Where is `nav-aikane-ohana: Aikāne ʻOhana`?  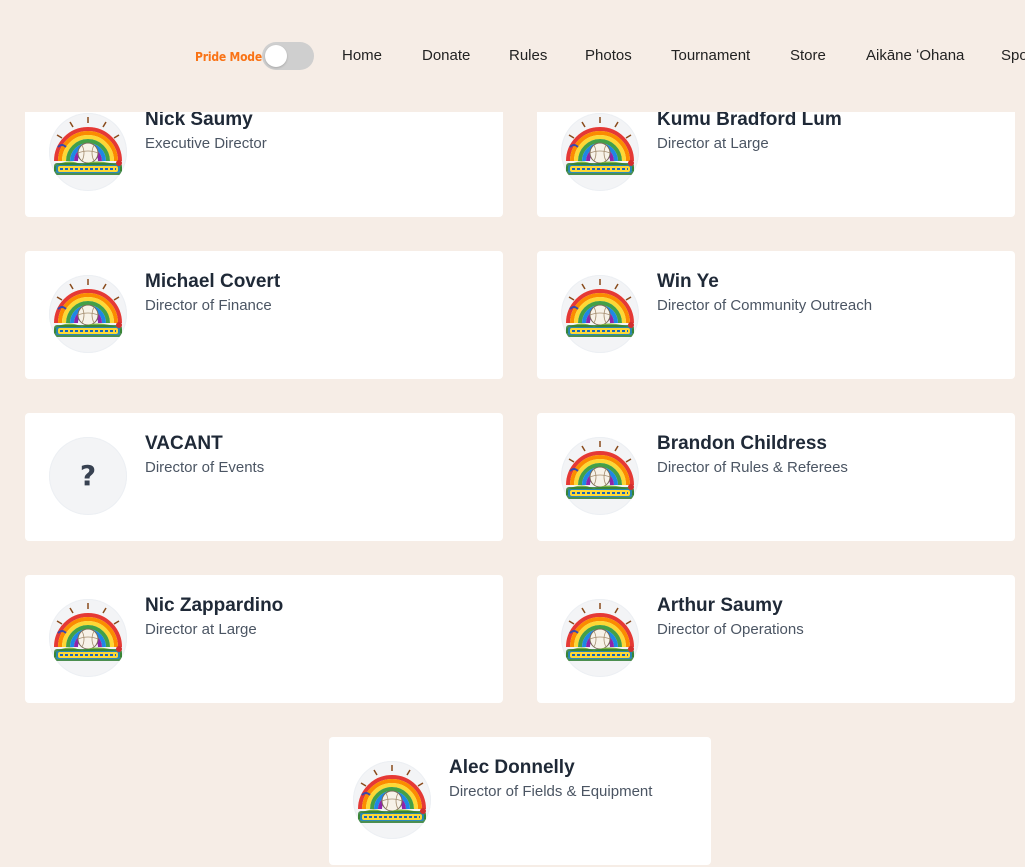 nav-aikane-ohana: Aikāne ʻOhana is located at coordinates (915, 55).